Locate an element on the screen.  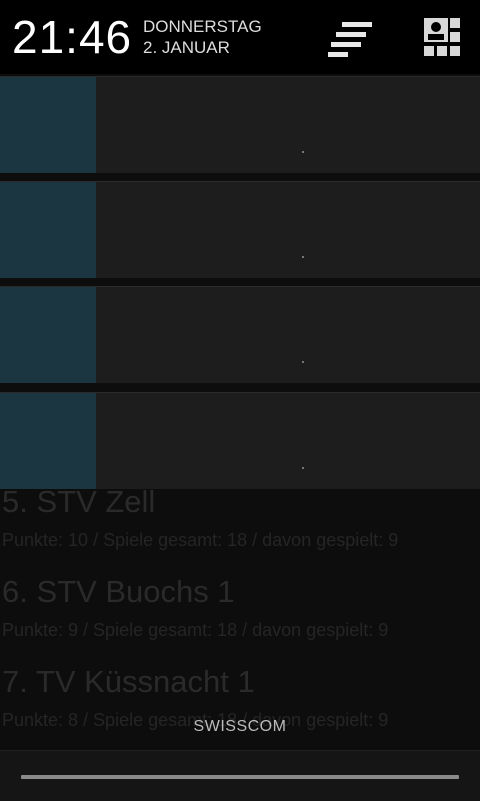
user-profile-icon is located at coordinates (442, 37).